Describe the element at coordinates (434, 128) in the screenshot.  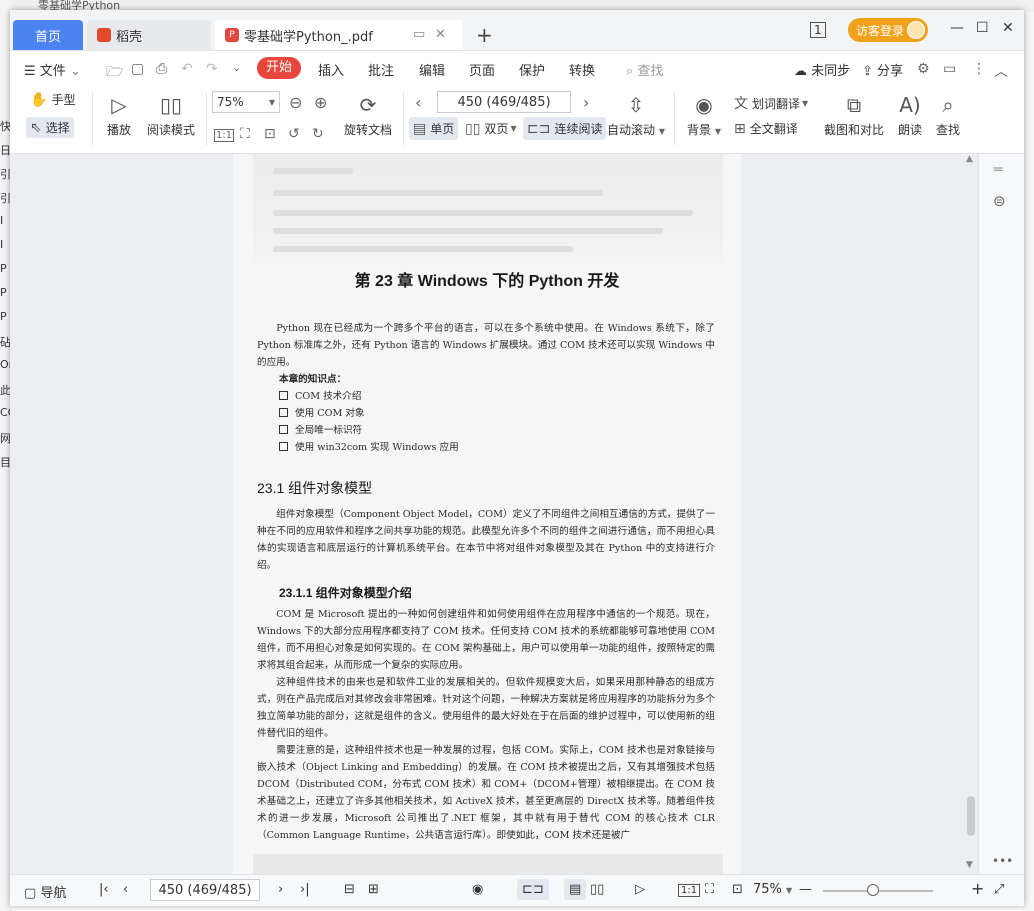
I see `single-page-button: ▤ 单页` at that location.